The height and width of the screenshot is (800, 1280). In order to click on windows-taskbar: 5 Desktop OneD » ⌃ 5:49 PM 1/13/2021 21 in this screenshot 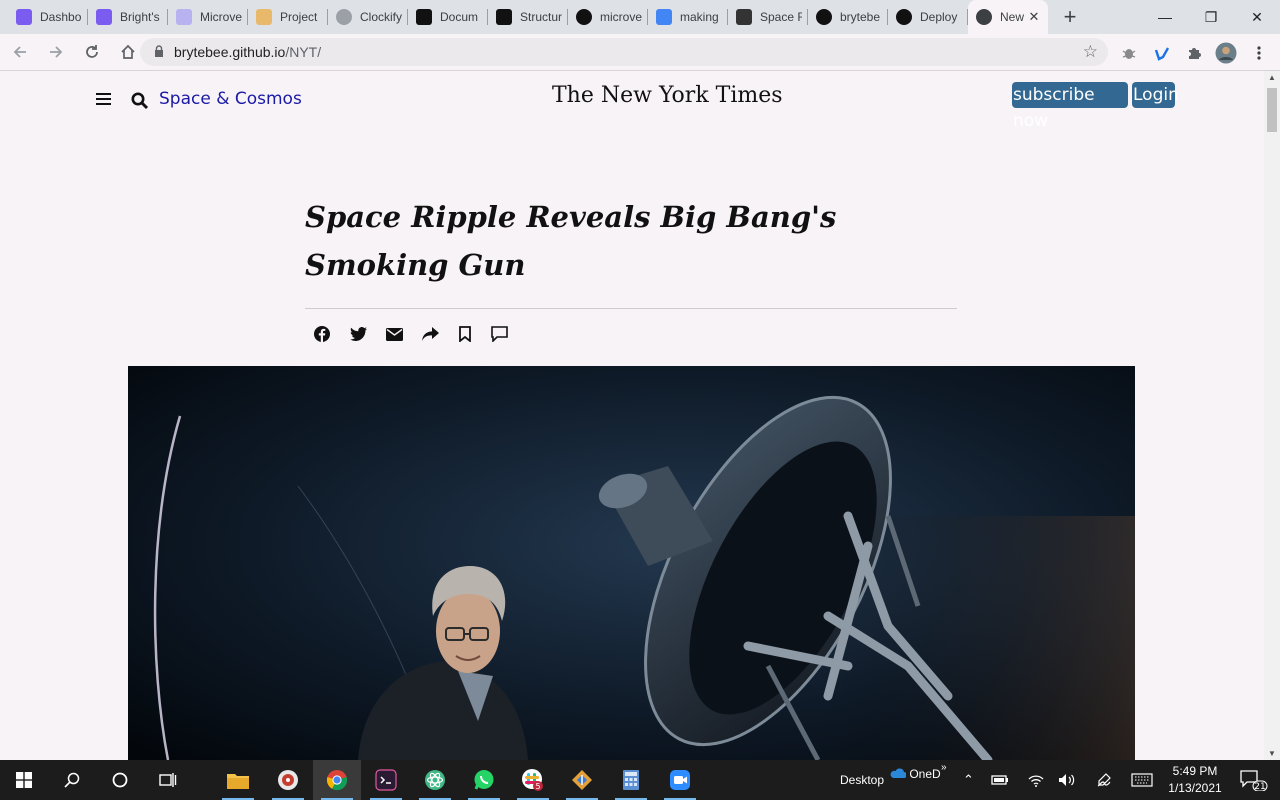, I will do `click(640, 780)`.